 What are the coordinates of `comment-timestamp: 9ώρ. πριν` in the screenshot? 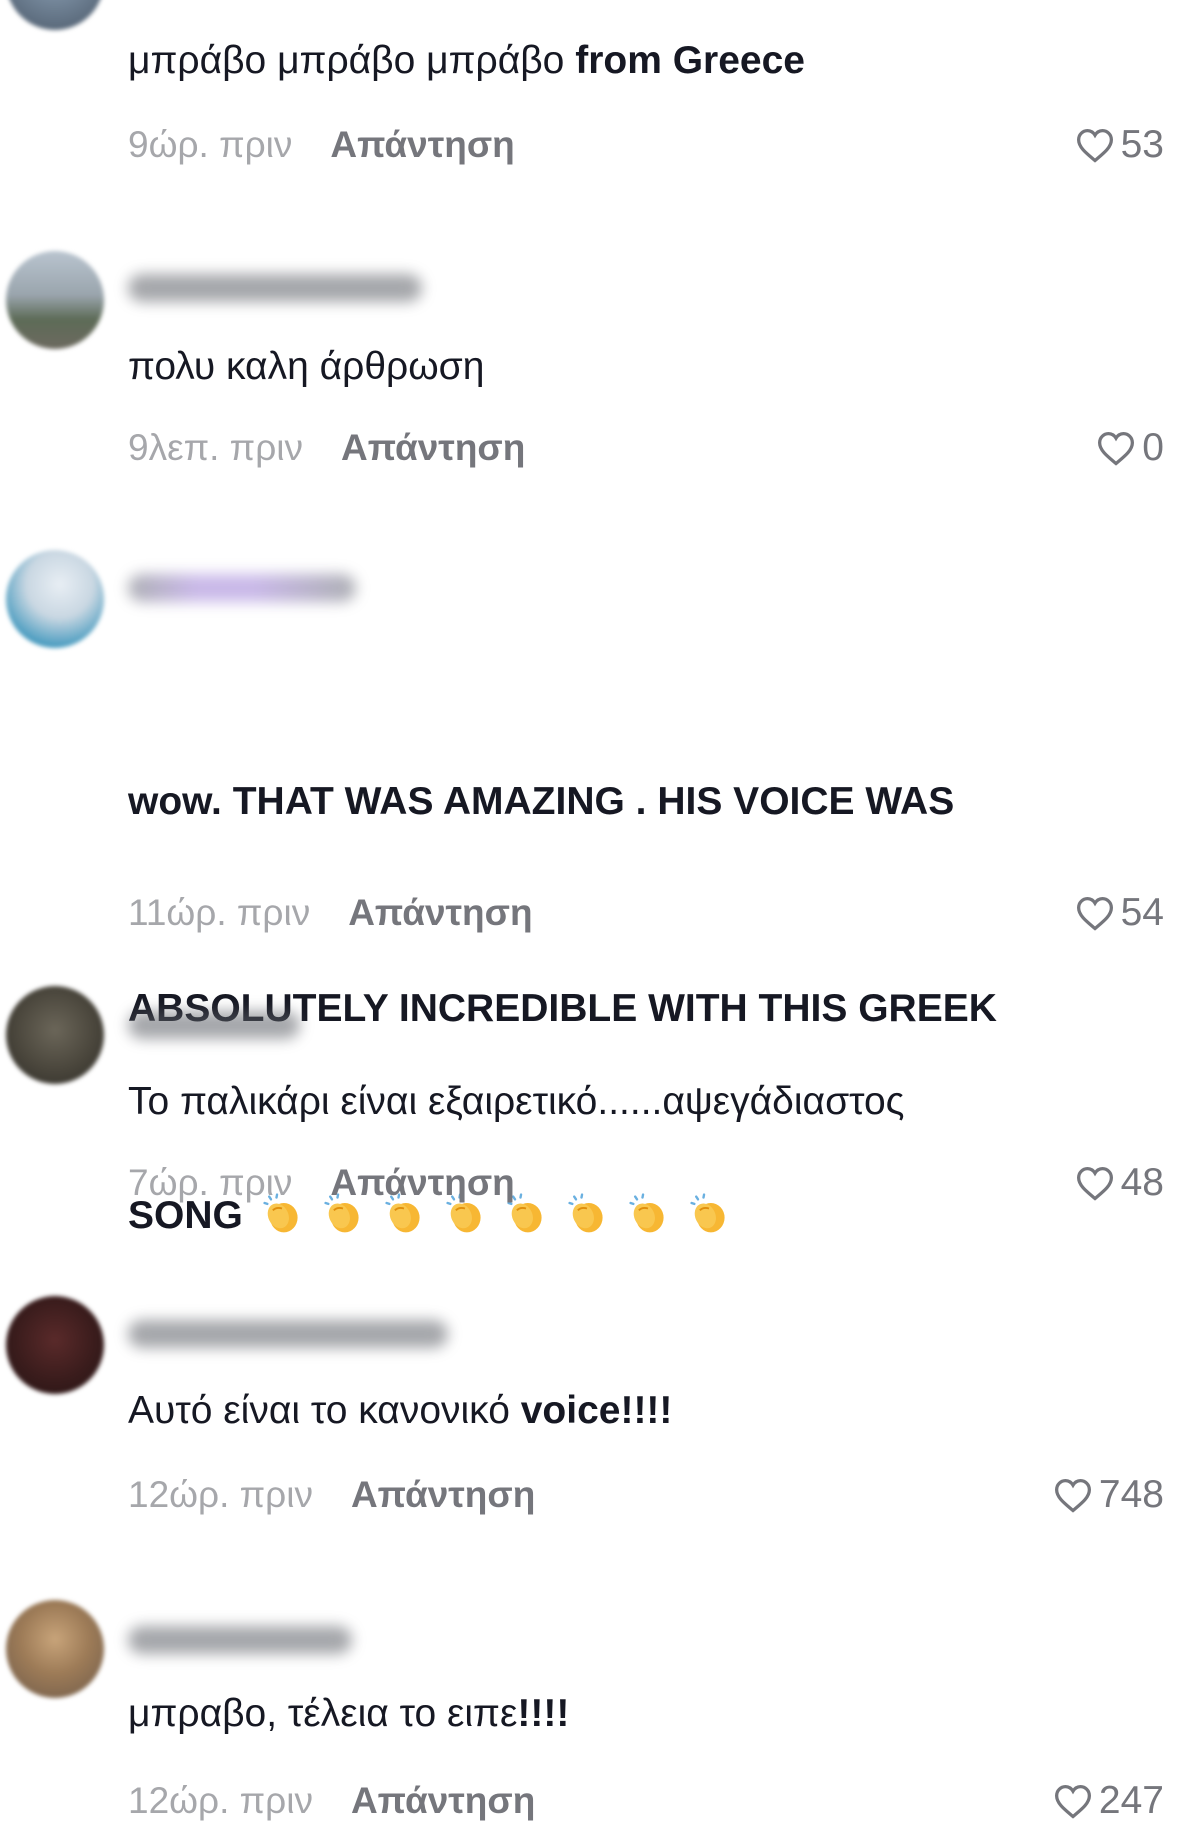 It's located at (210, 144).